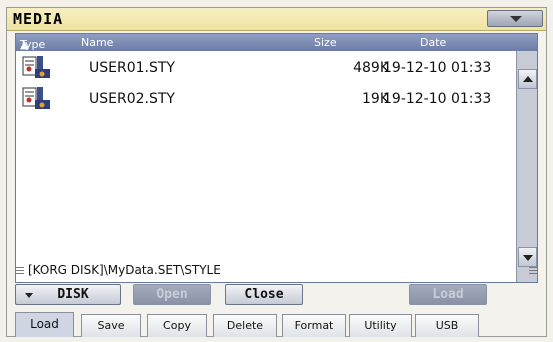  Describe the element at coordinates (97, 42) in the screenshot. I see `column-name: Name` at that location.